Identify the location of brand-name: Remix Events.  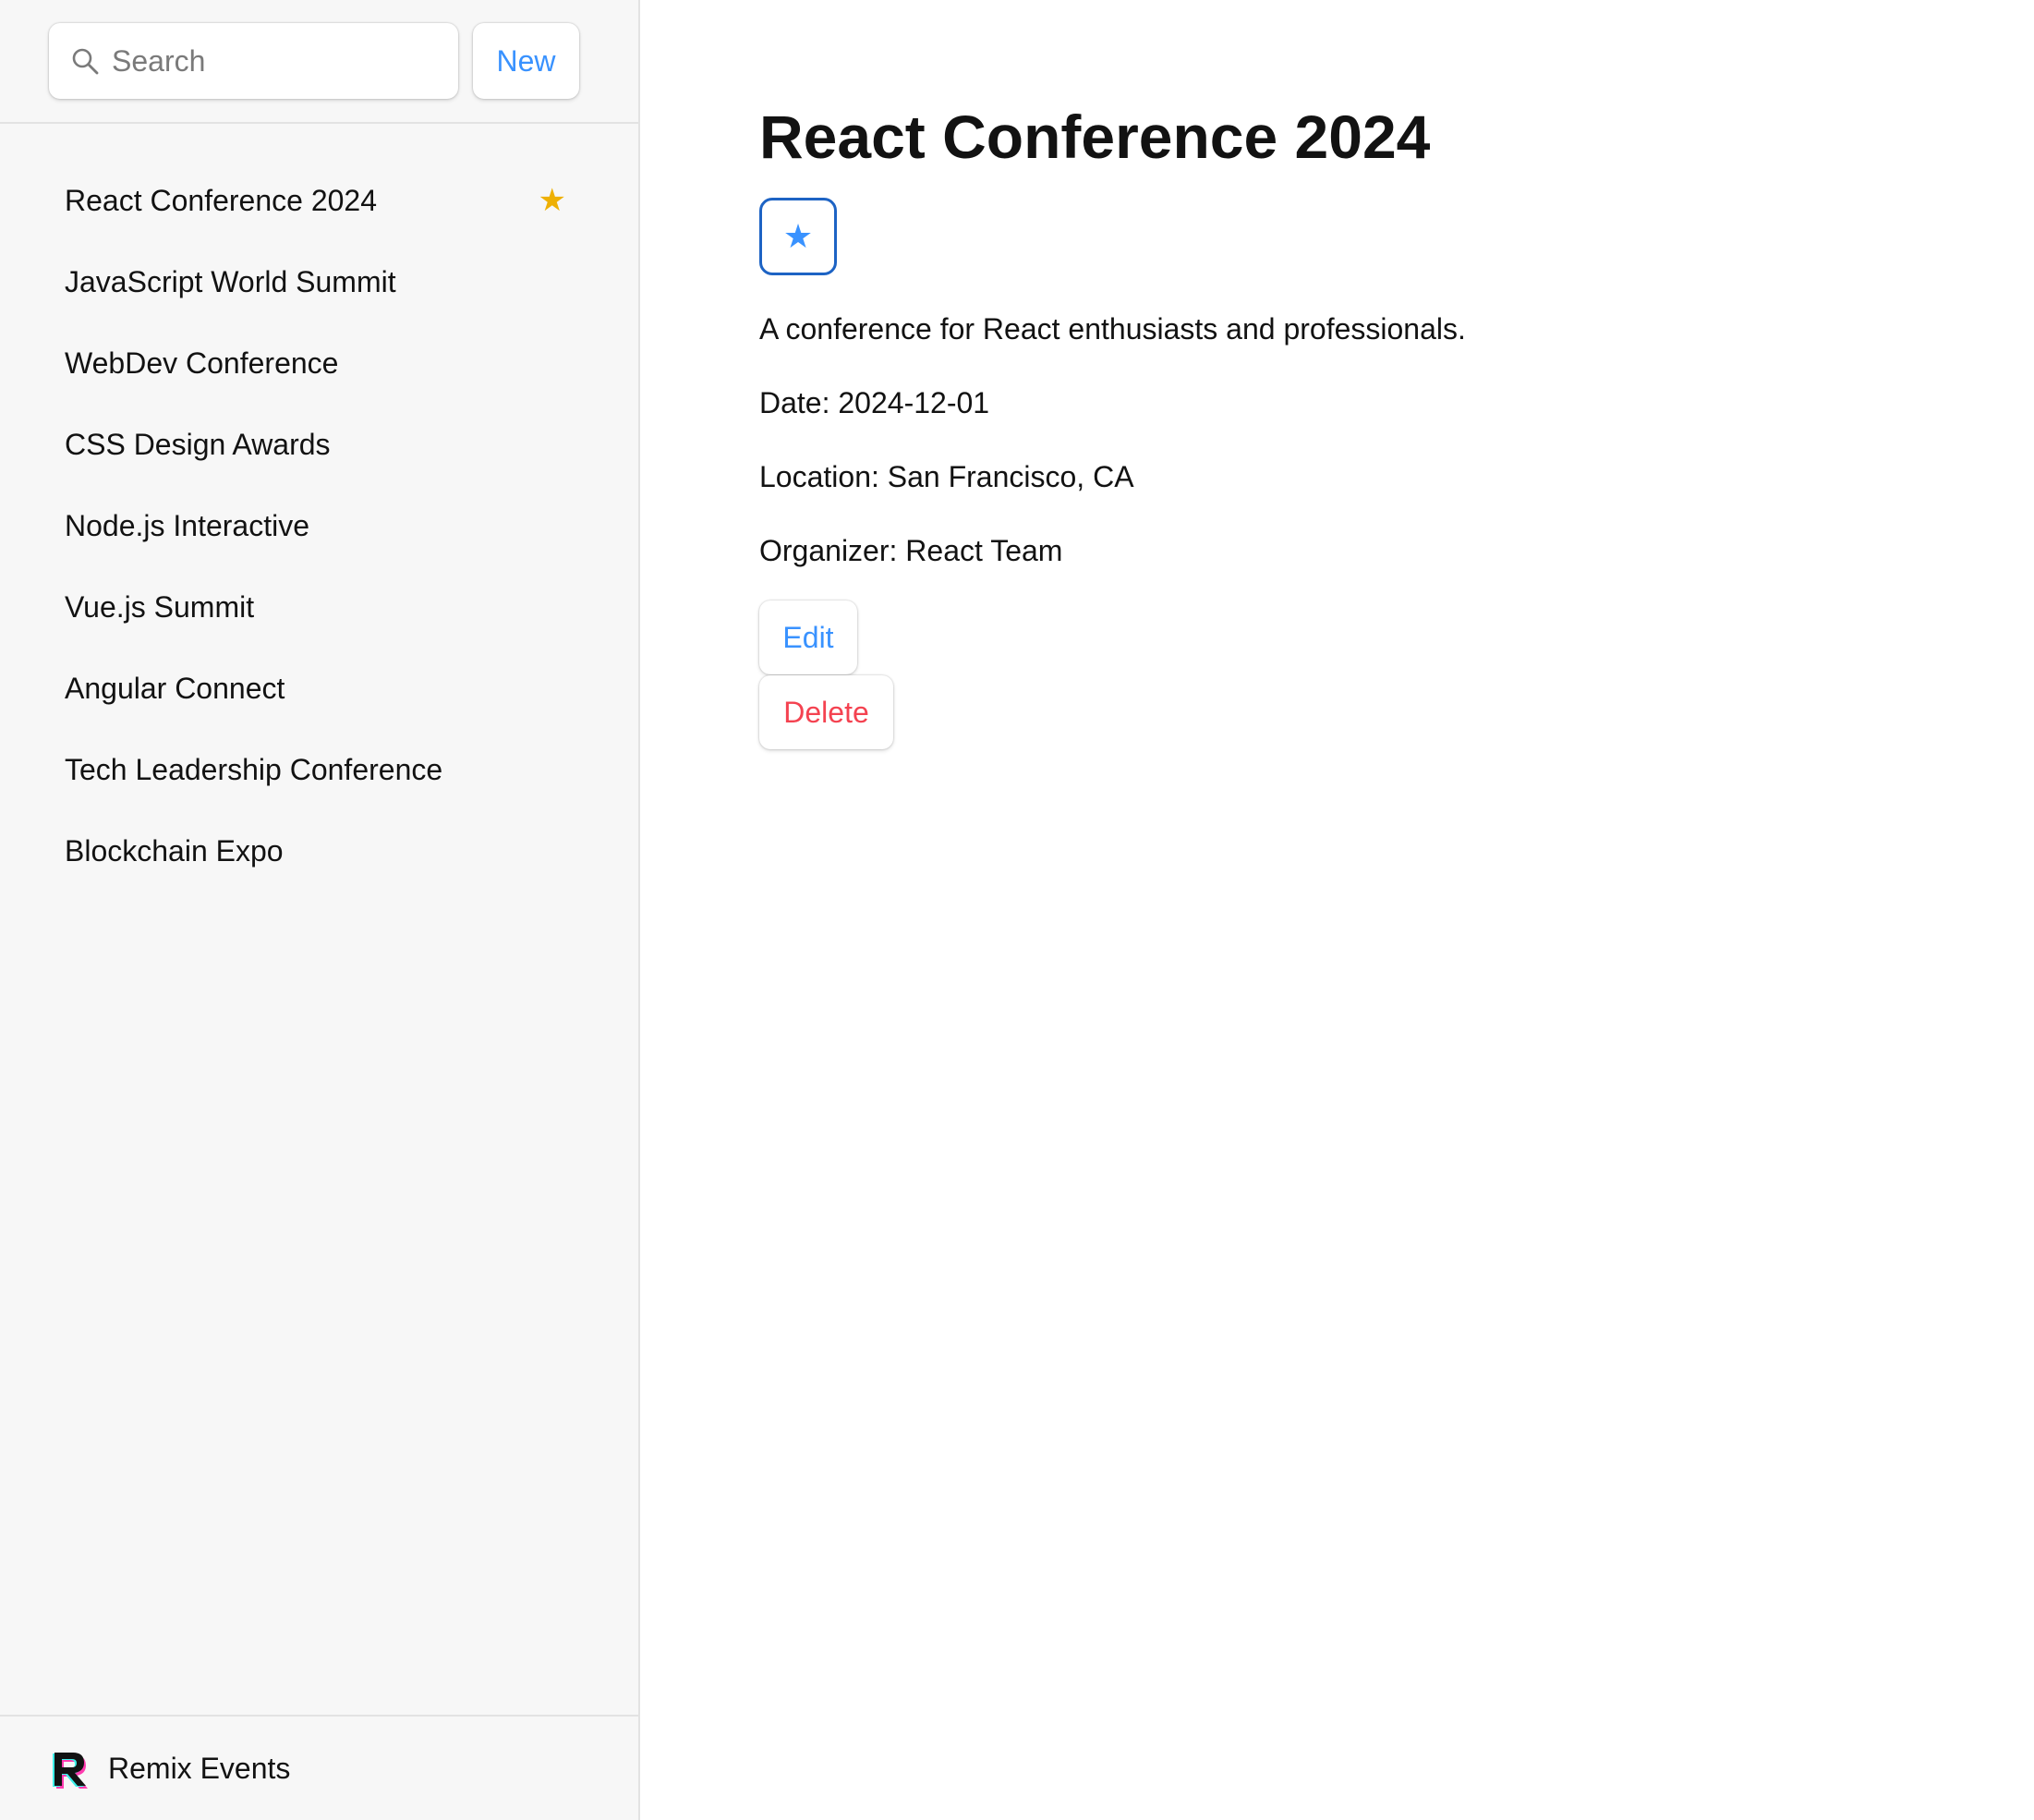
(200, 1768).